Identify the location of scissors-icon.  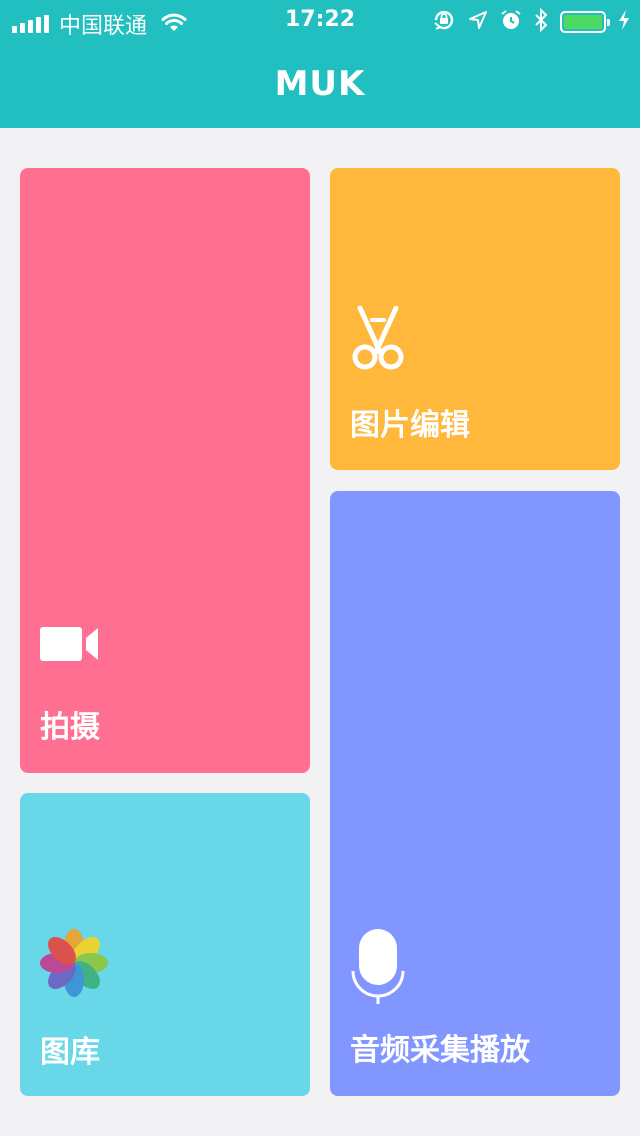
(378, 340).